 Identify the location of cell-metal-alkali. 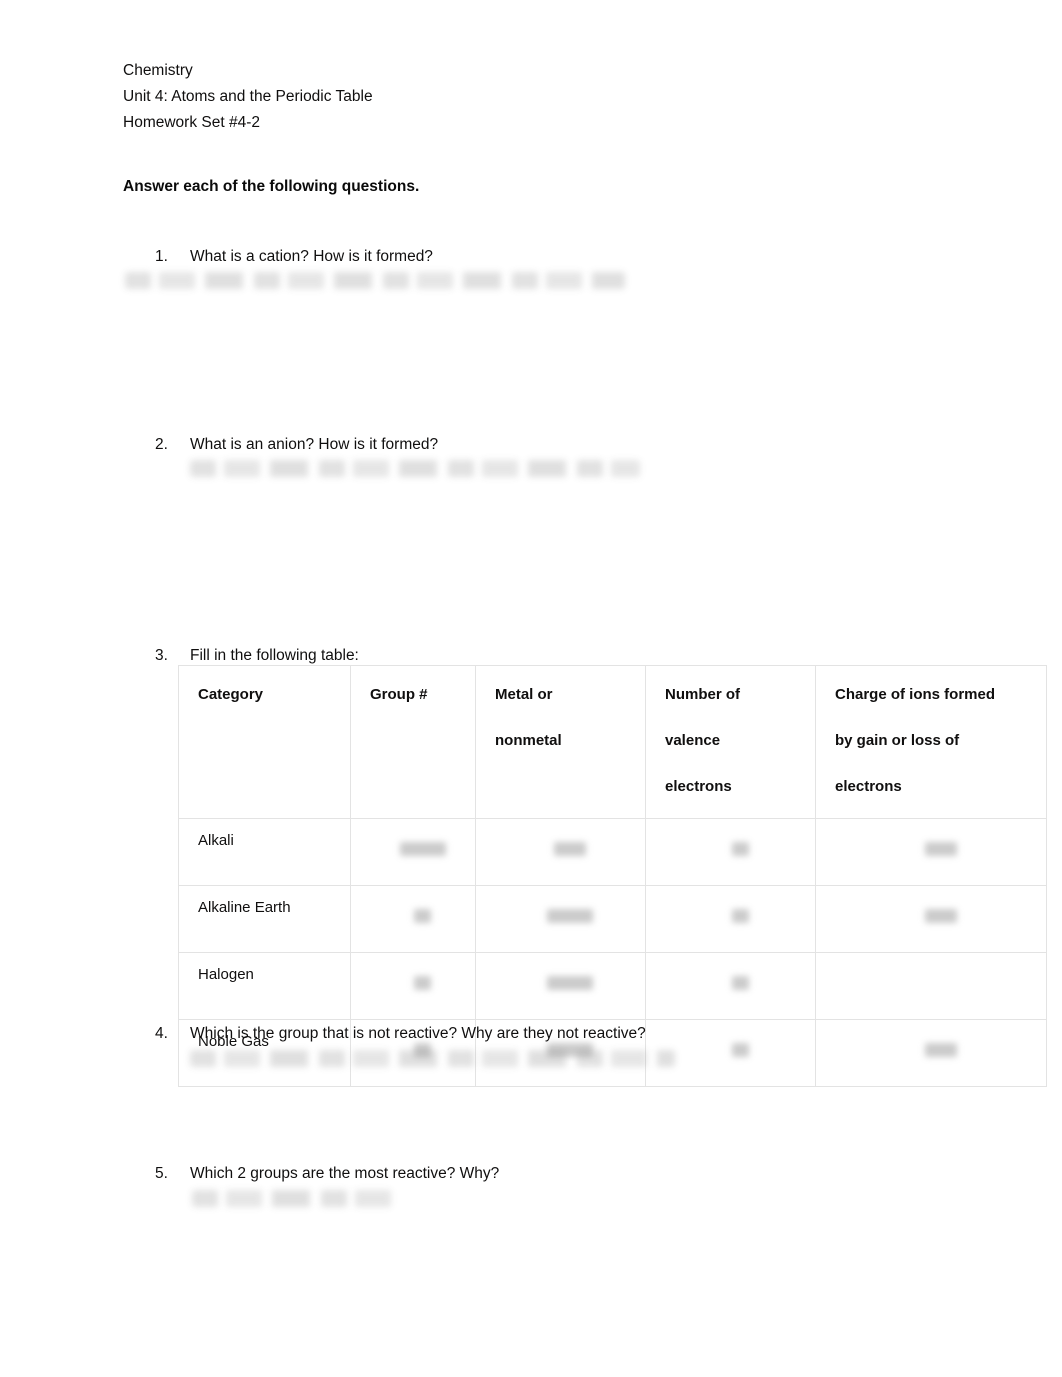
(560, 852).